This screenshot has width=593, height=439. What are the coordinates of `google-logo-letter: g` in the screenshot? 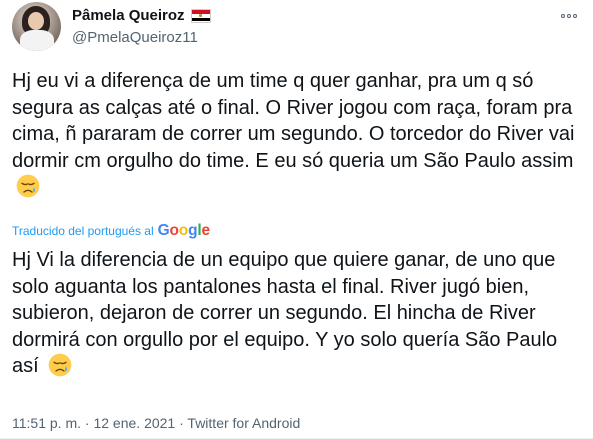 It's located at (193, 230).